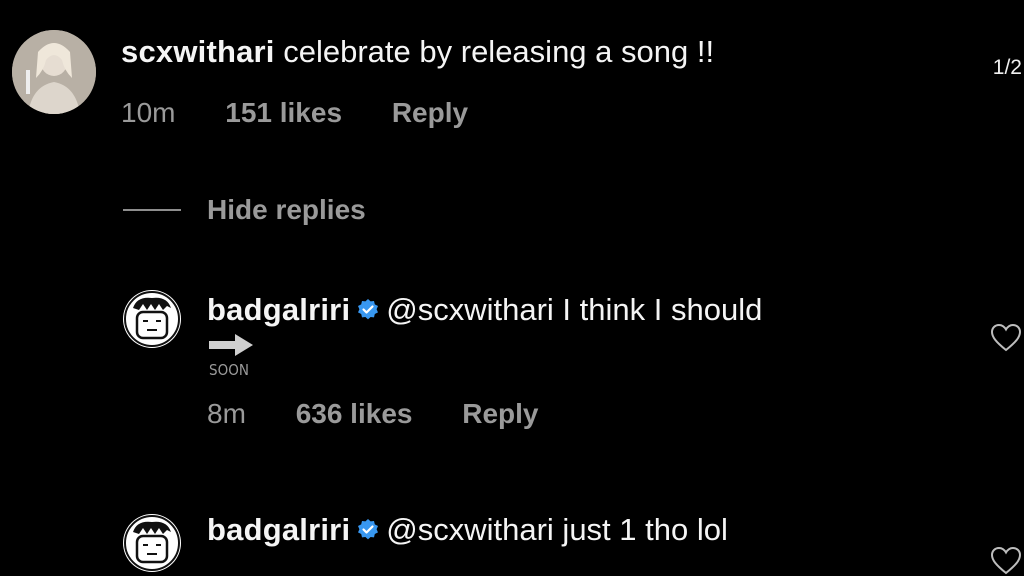 This screenshot has width=1024, height=576. What do you see at coordinates (574, 309) in the screenshot?
I see `reply-1-text: @scxwithari I think I should` at bounding box center [574, 309].